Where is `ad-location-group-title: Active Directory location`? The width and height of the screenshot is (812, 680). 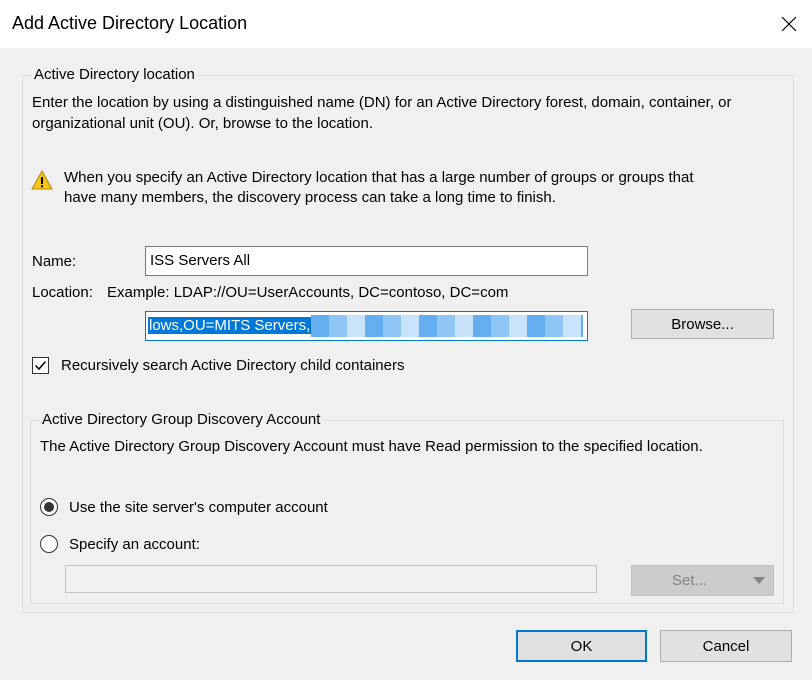 ad-location-group-title: Active Directory location is located at coordinates (114, 75).